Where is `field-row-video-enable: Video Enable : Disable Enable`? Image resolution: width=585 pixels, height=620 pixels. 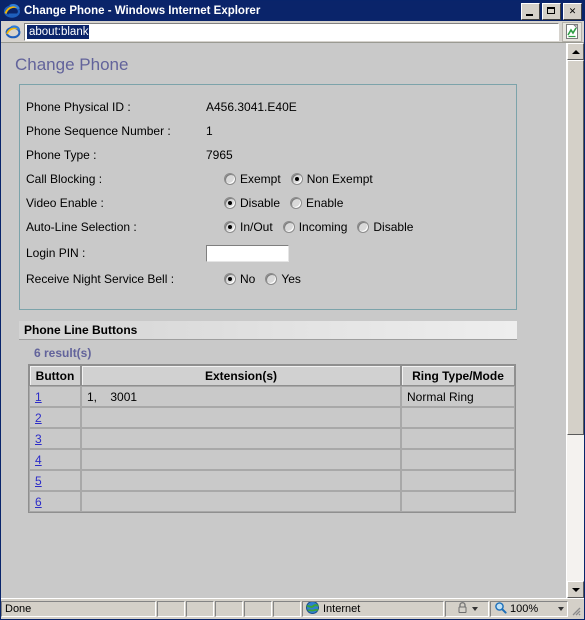 field-row-video-enable: Video Enable : Disable Enable is located at coordinates (268, 203).